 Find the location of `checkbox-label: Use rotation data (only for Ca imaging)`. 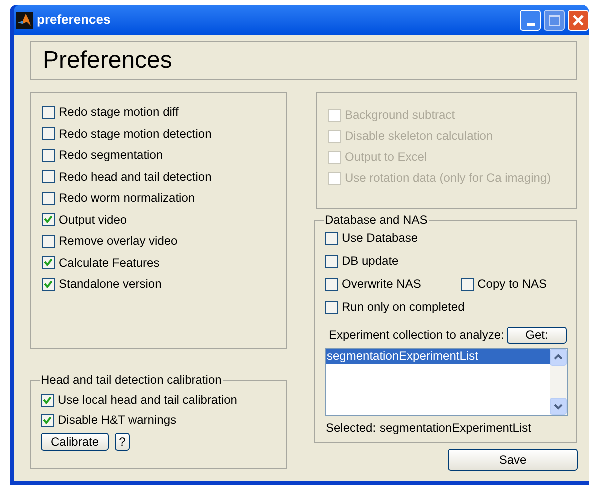

checkbox-label: Use rotation data (only for Ca imaging) is located at coordinates (448, 178).